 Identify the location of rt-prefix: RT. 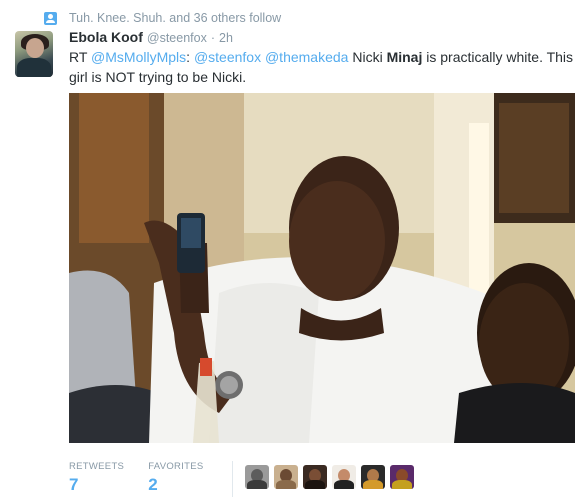
(80, 57).